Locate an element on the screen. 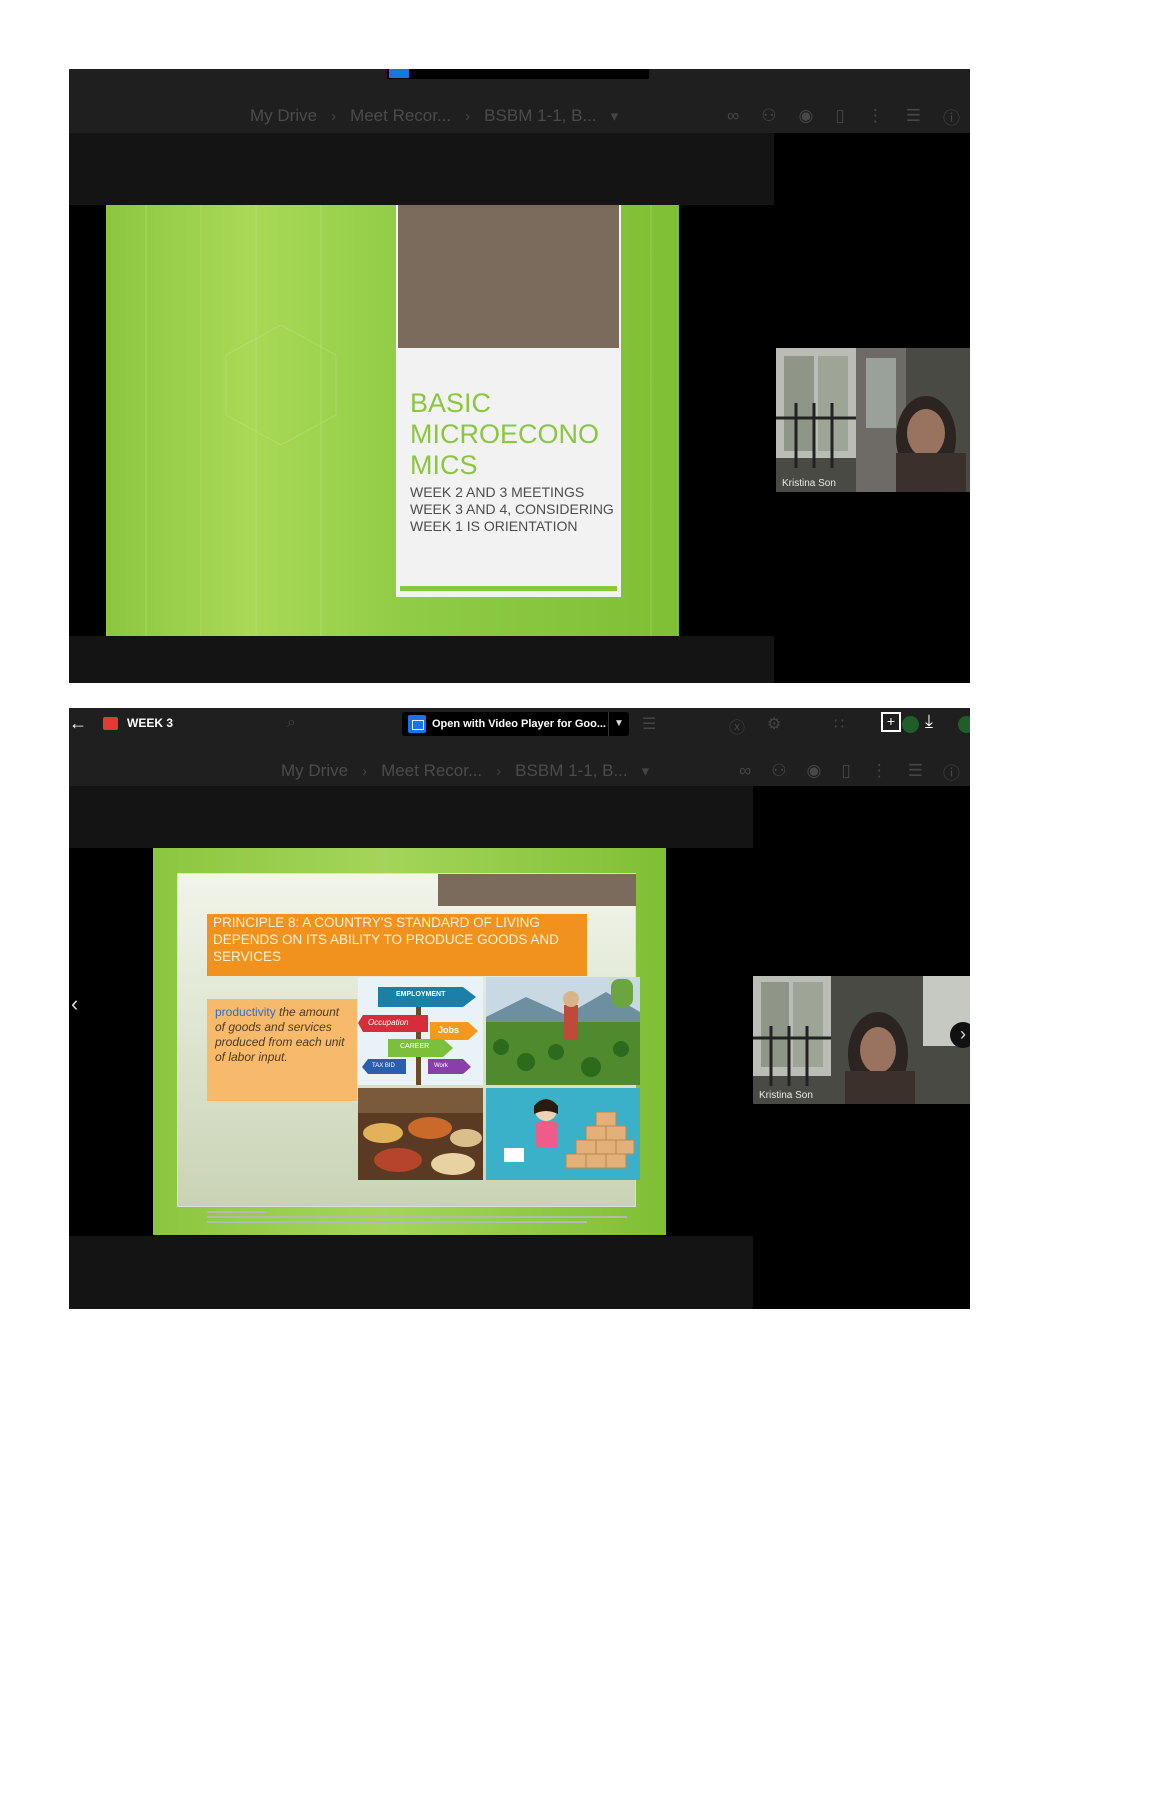  open-with-button: Open with Video Player for Goo... ▼ is located at coordinates (515, 724).